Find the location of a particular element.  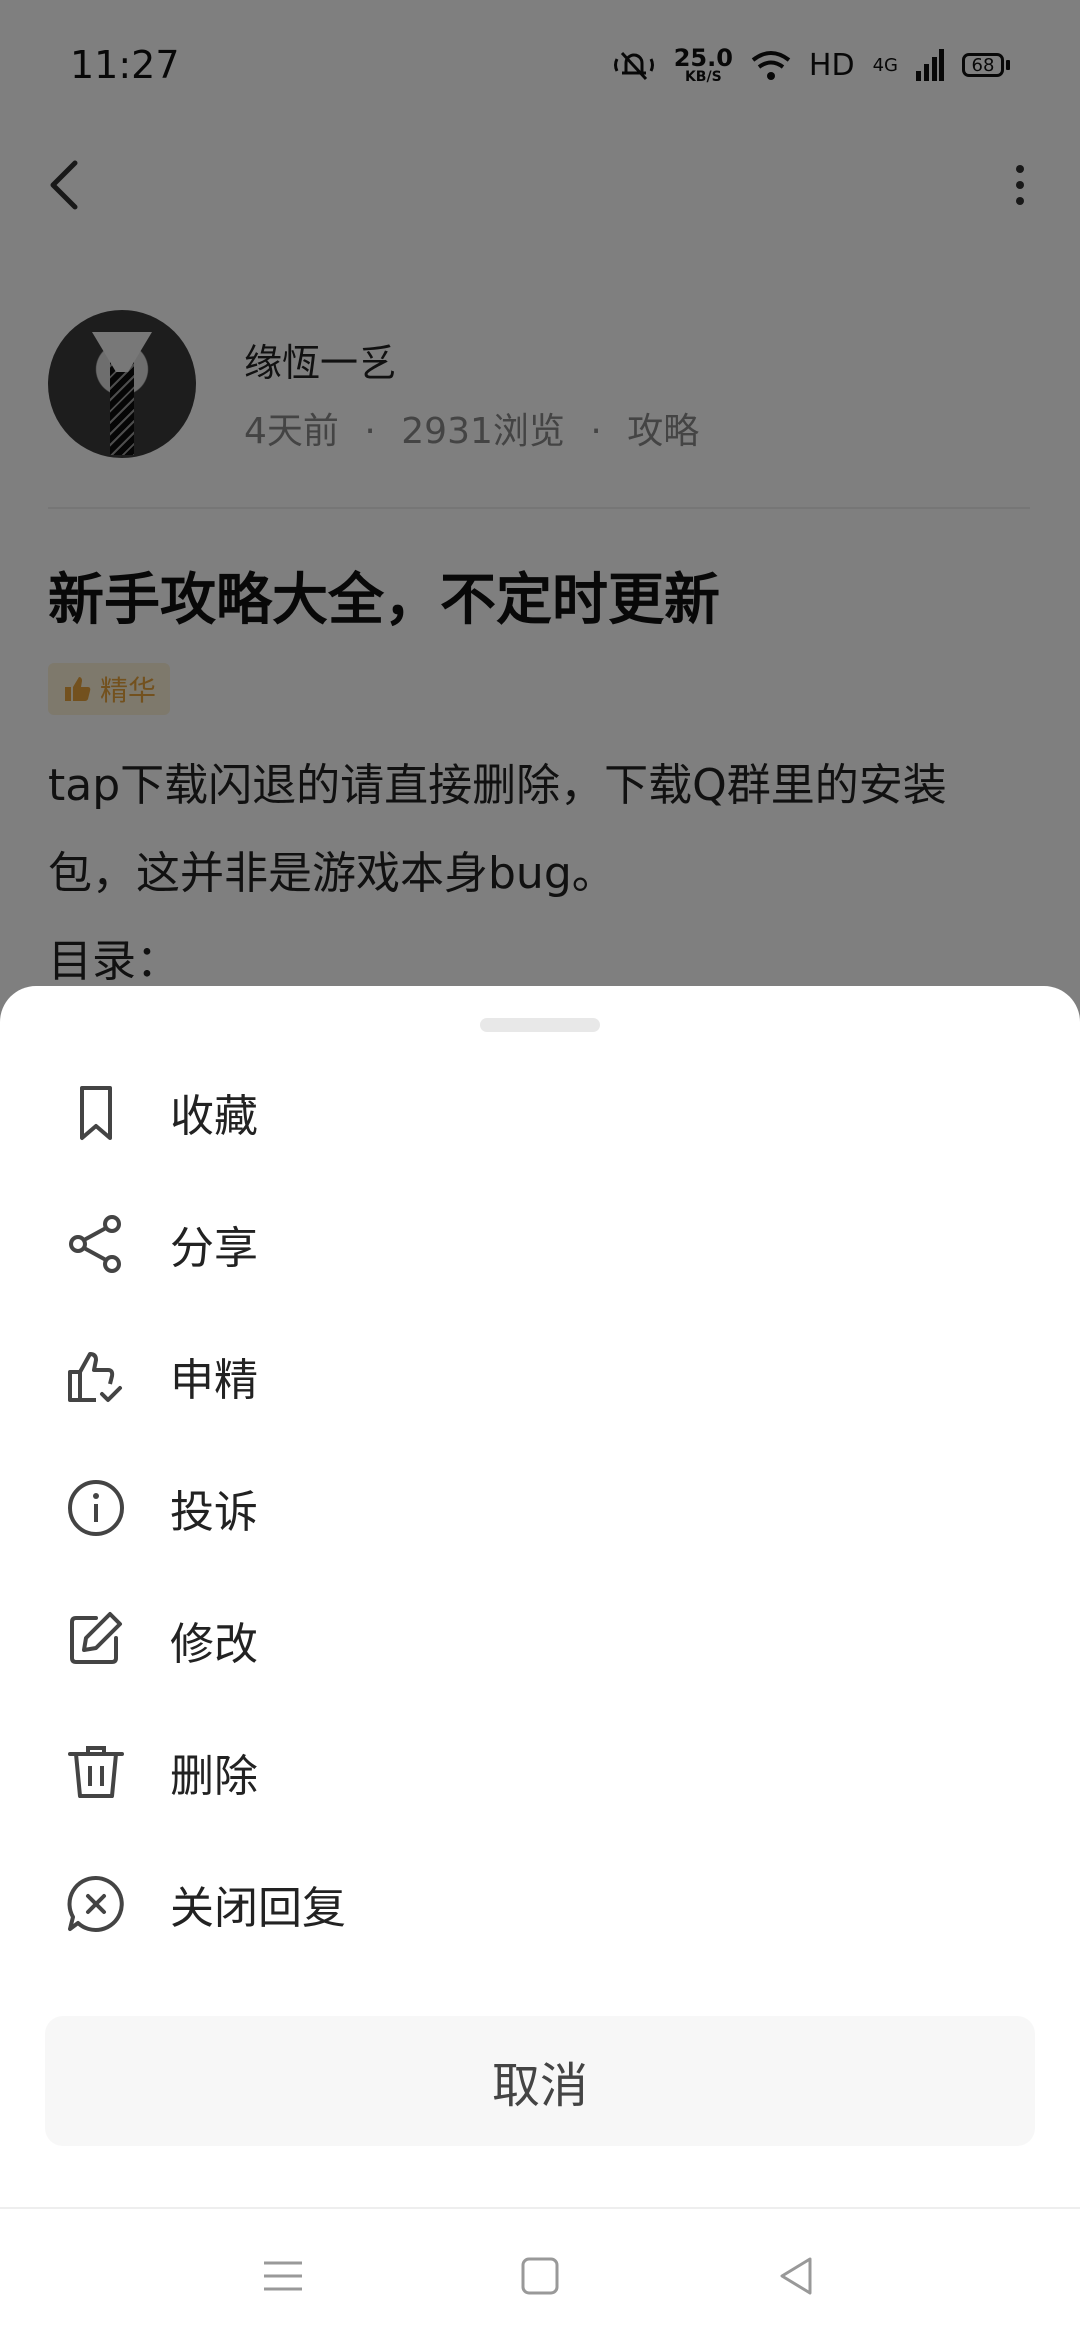

thumb-check-icon is located at coordinates (95, 1377).